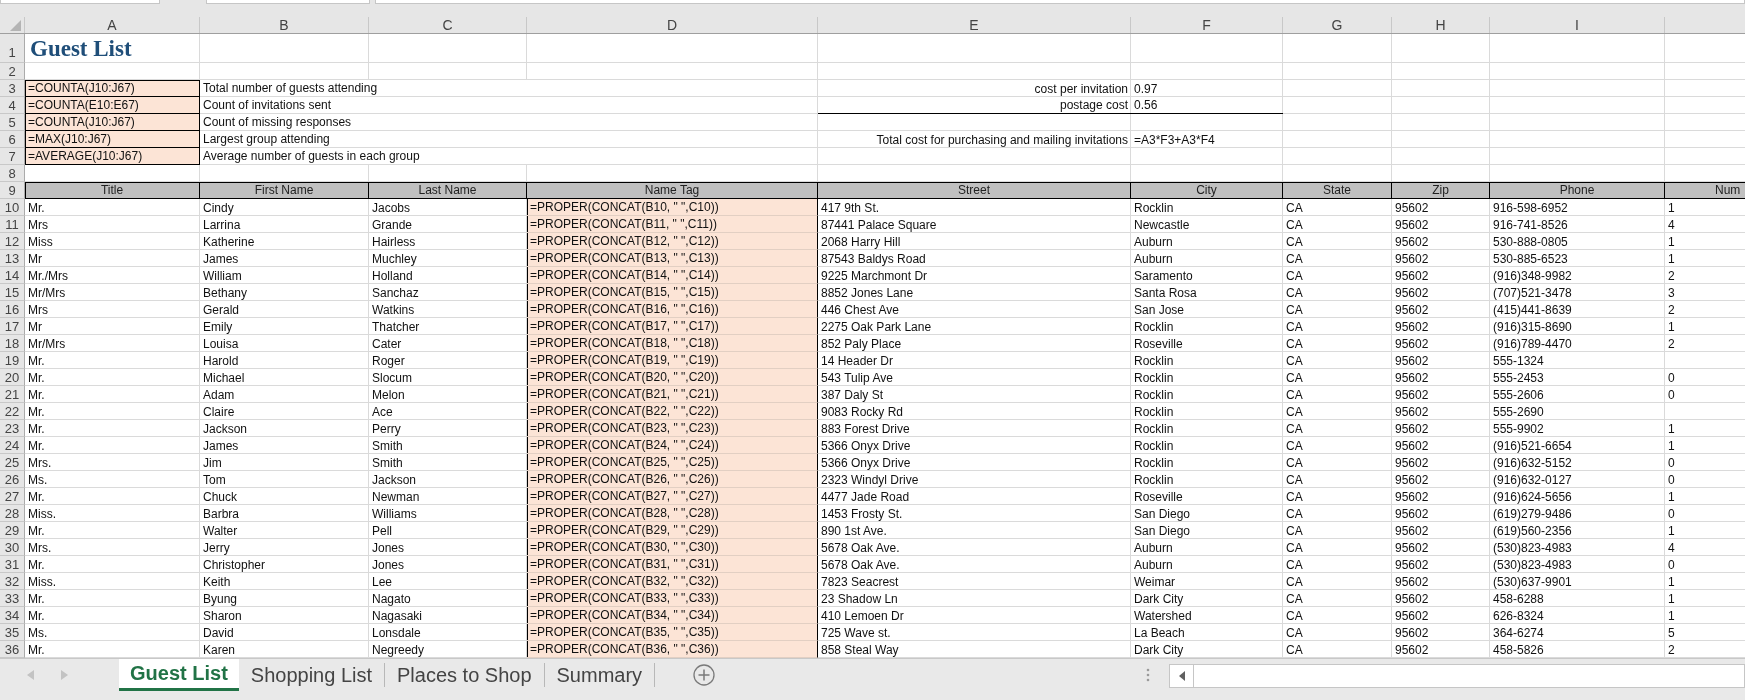 The image size is (1745, 700). Describe the element at coordinates (465, 675) in the screenshot. I see `sheet-tab: Places to Shop` at that location.